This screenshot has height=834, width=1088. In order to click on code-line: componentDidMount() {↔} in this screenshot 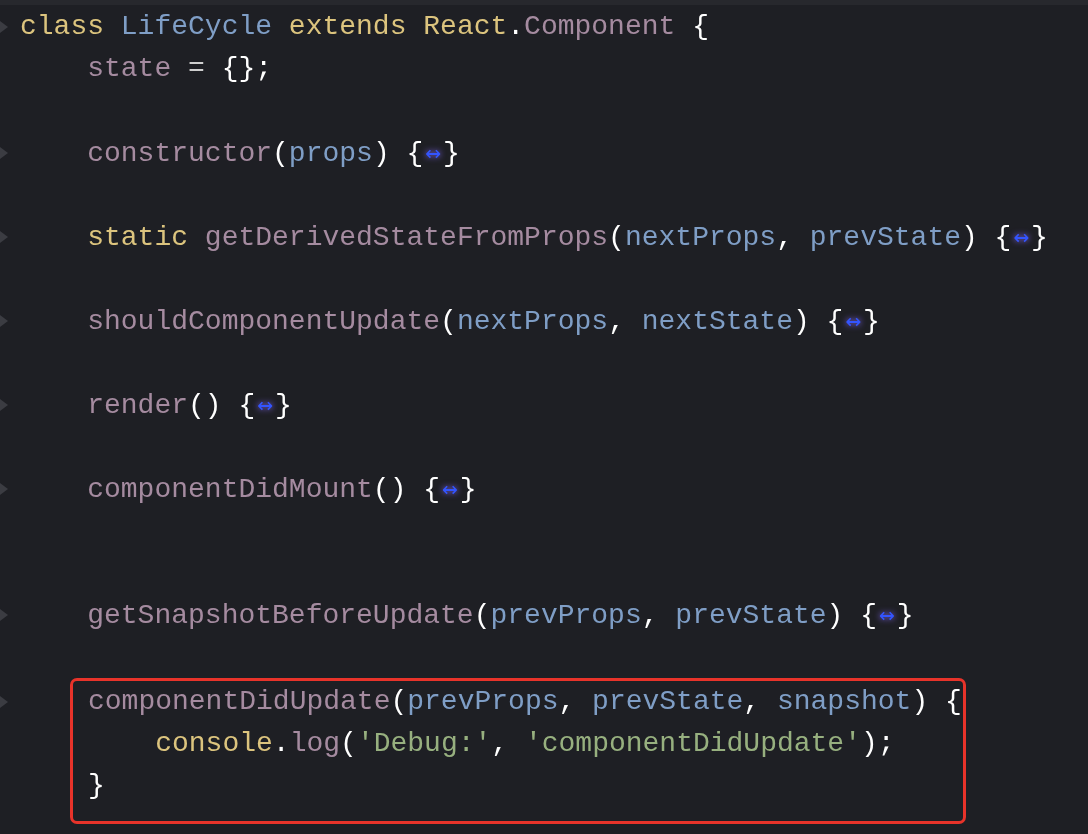, I will do `click(281, 489)`.